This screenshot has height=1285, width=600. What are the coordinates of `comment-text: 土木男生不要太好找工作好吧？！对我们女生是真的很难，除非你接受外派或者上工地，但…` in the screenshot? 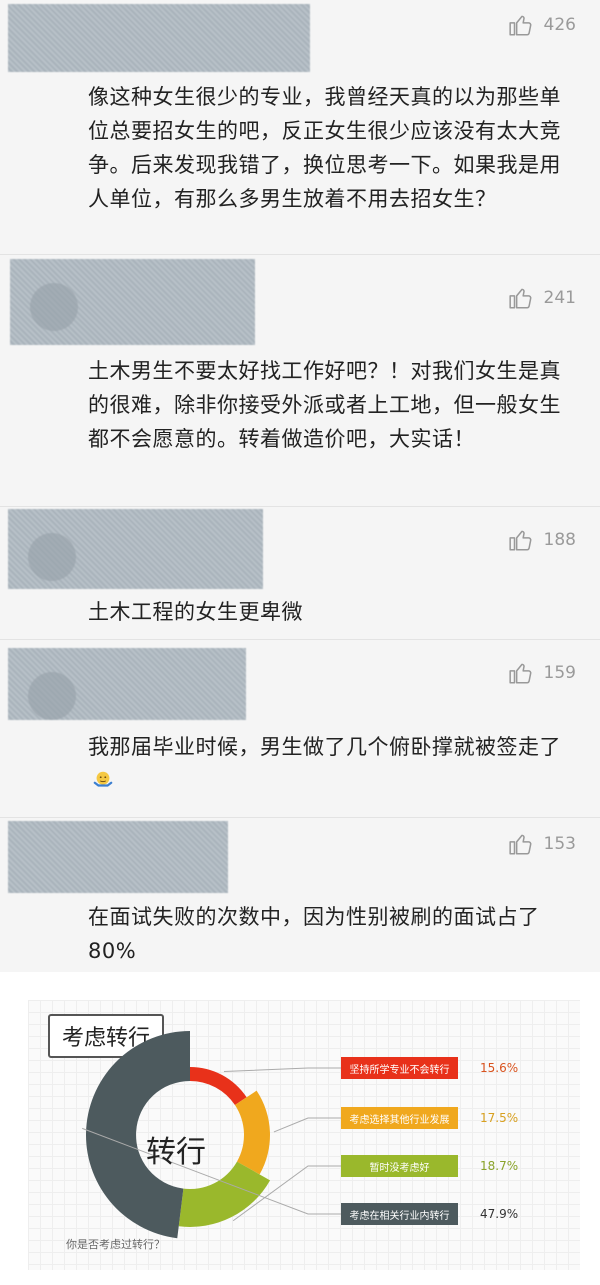 It's located at (324, 405).